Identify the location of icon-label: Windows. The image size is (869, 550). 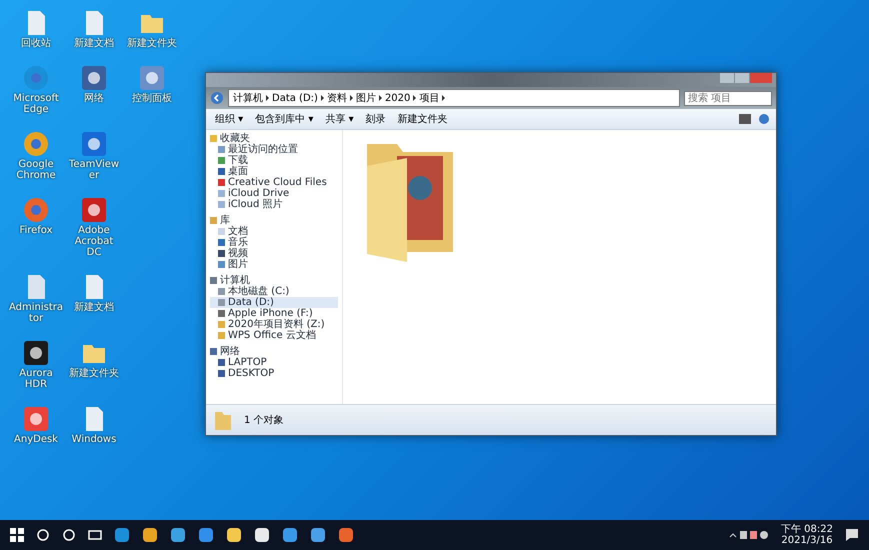
(94, 439).